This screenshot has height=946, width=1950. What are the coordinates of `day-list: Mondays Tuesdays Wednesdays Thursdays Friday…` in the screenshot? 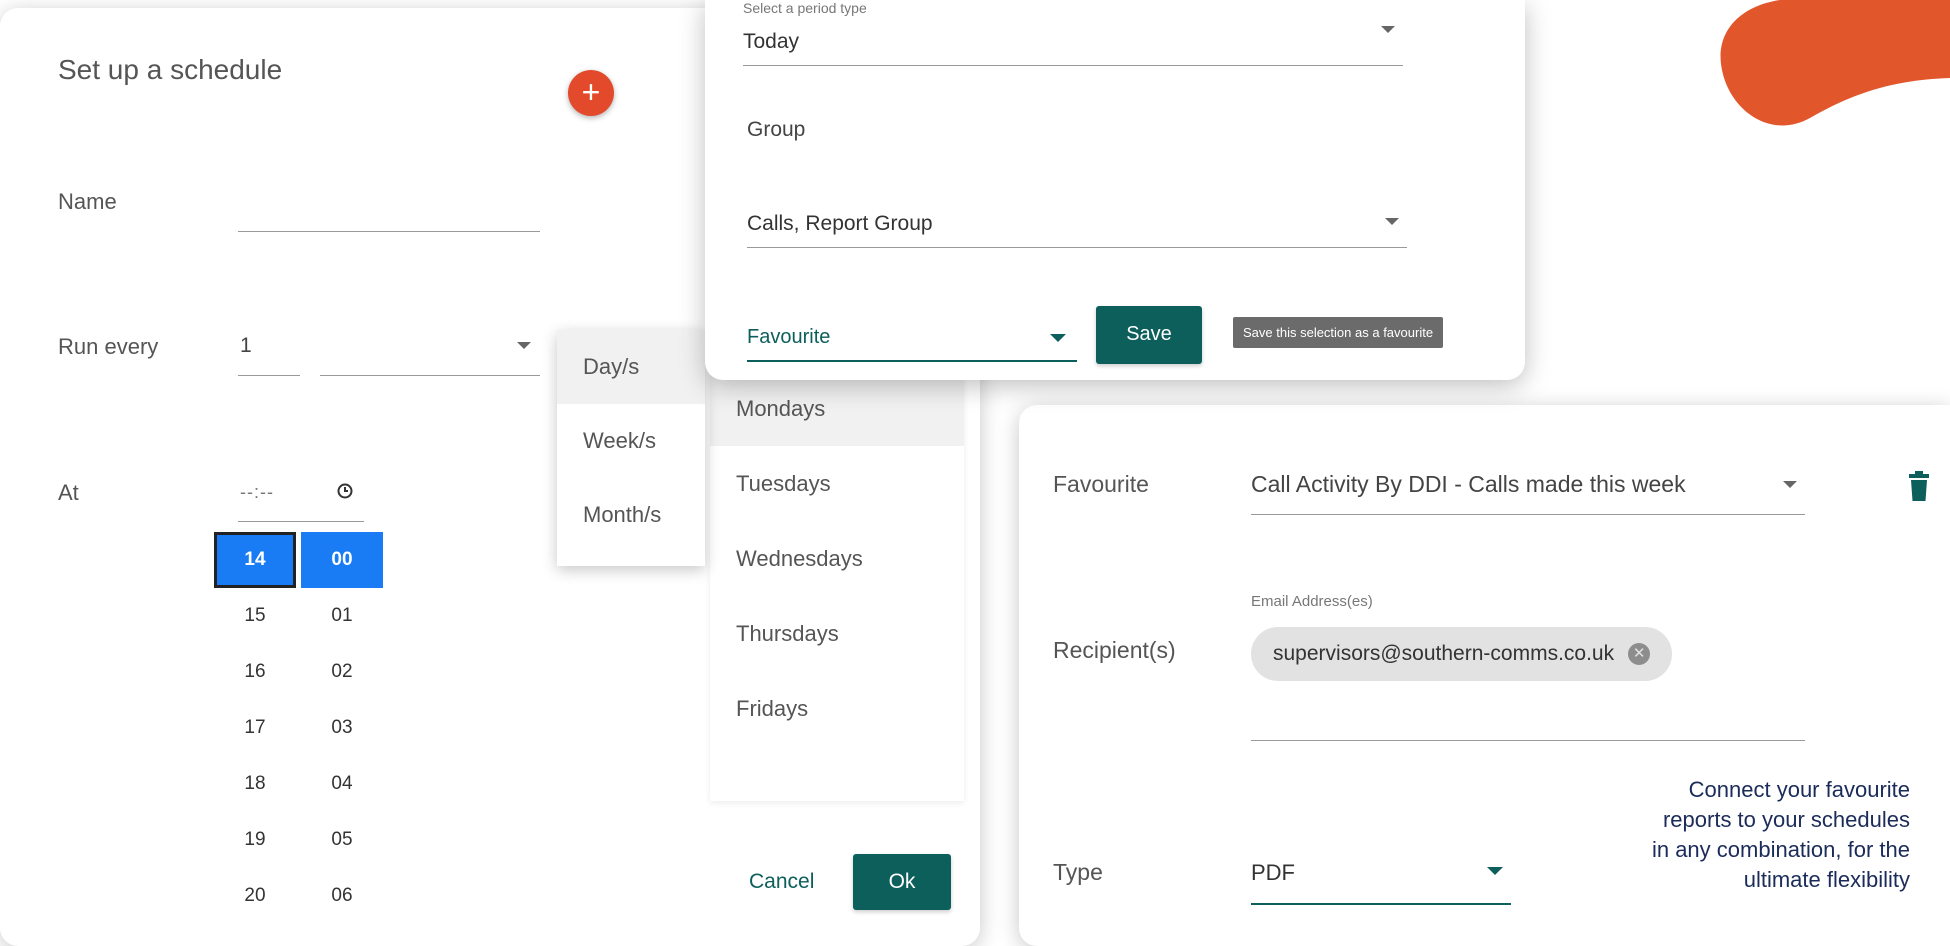 It's located at (837, 586).